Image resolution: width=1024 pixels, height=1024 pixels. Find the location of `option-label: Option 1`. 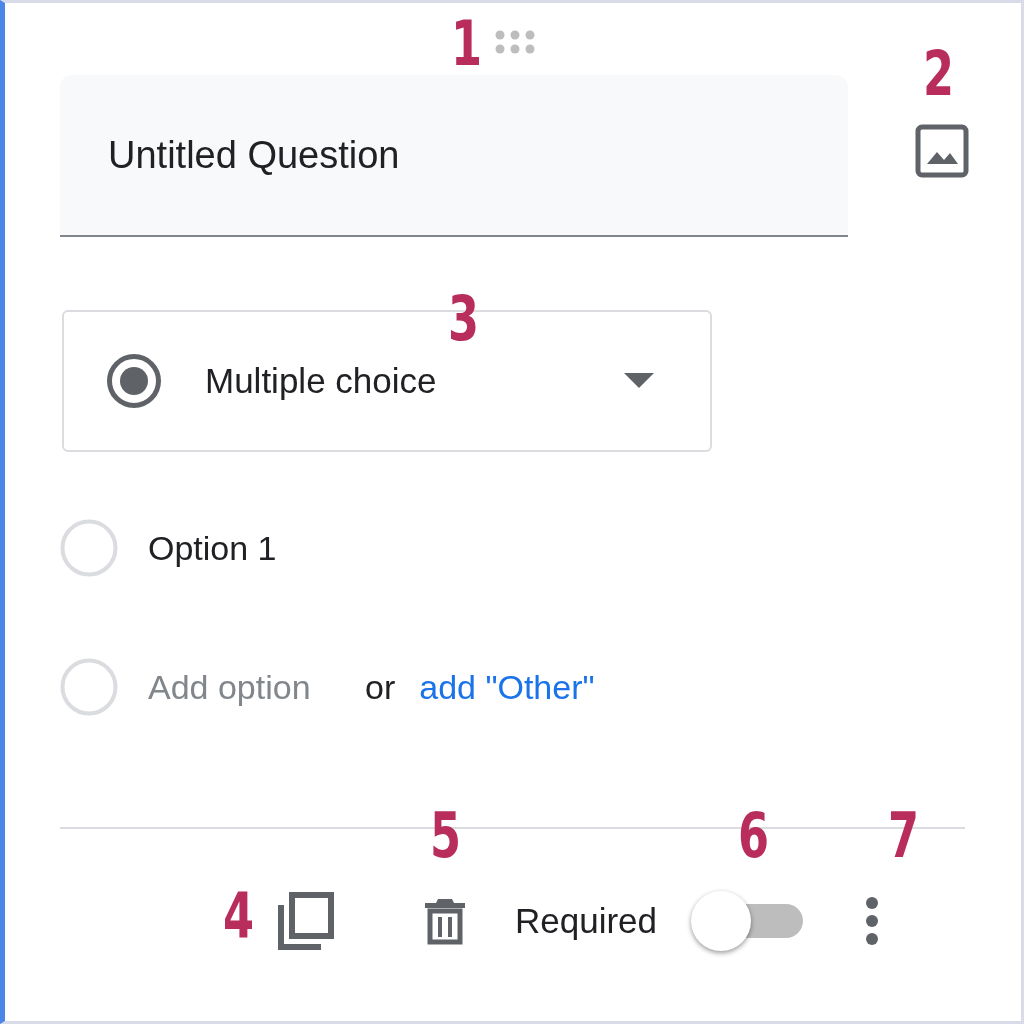

option-label: Option 1 is located at coordinates (212, 548).